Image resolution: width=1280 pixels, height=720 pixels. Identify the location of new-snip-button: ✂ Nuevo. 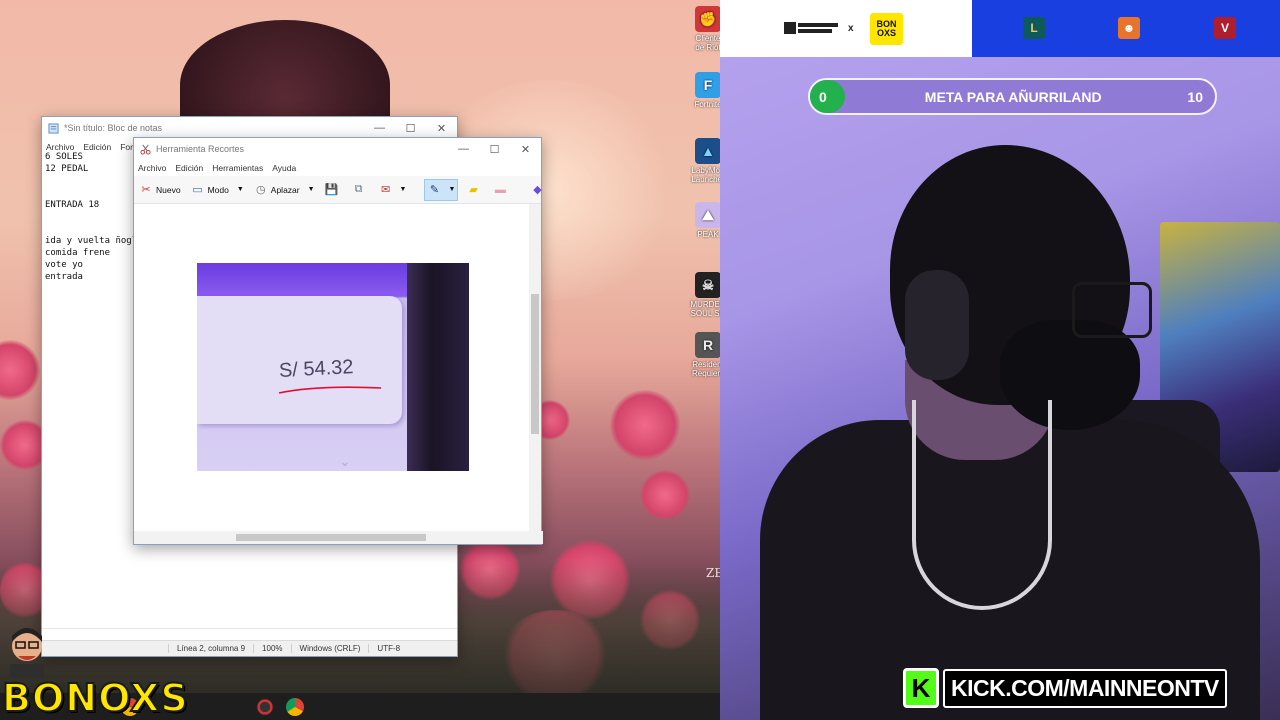
(160, 190).